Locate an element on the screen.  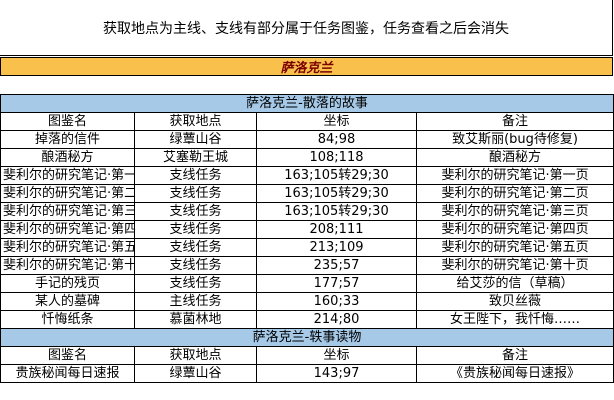
remark-cell: 致艾斯丽(bug待修复) is located at coordinates (514, 139).